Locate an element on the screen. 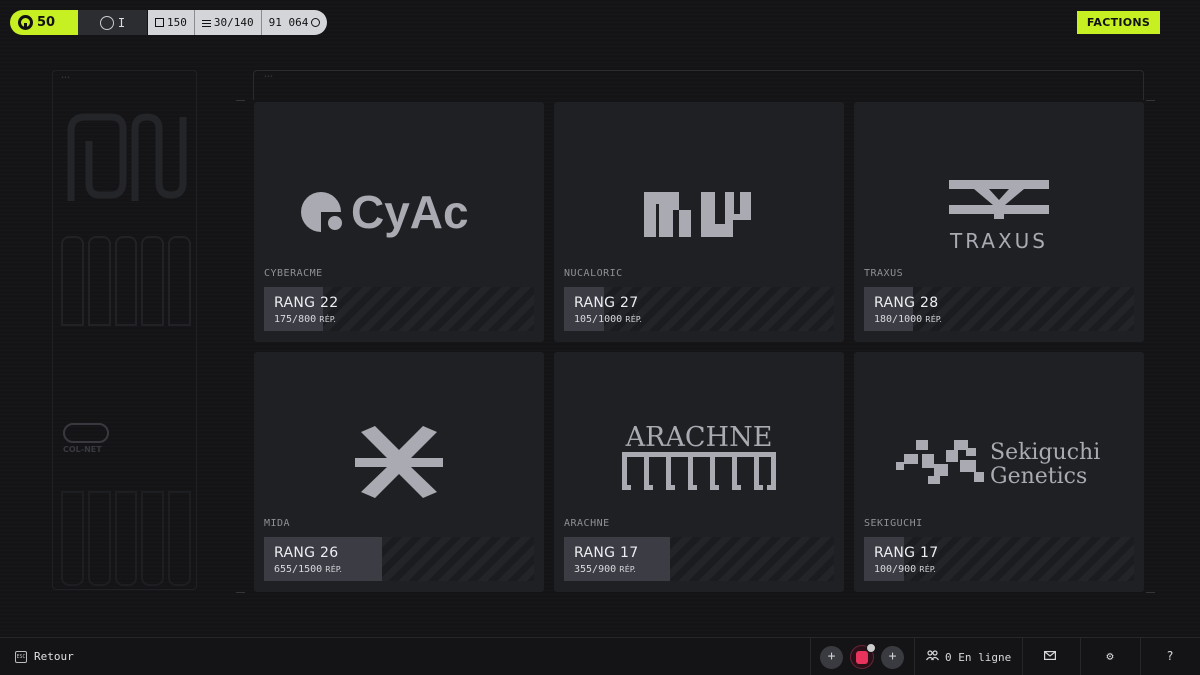 This screenshot has height=675, width=1200. faction-name: NUCALORIC is located at coordinates (593, 273).